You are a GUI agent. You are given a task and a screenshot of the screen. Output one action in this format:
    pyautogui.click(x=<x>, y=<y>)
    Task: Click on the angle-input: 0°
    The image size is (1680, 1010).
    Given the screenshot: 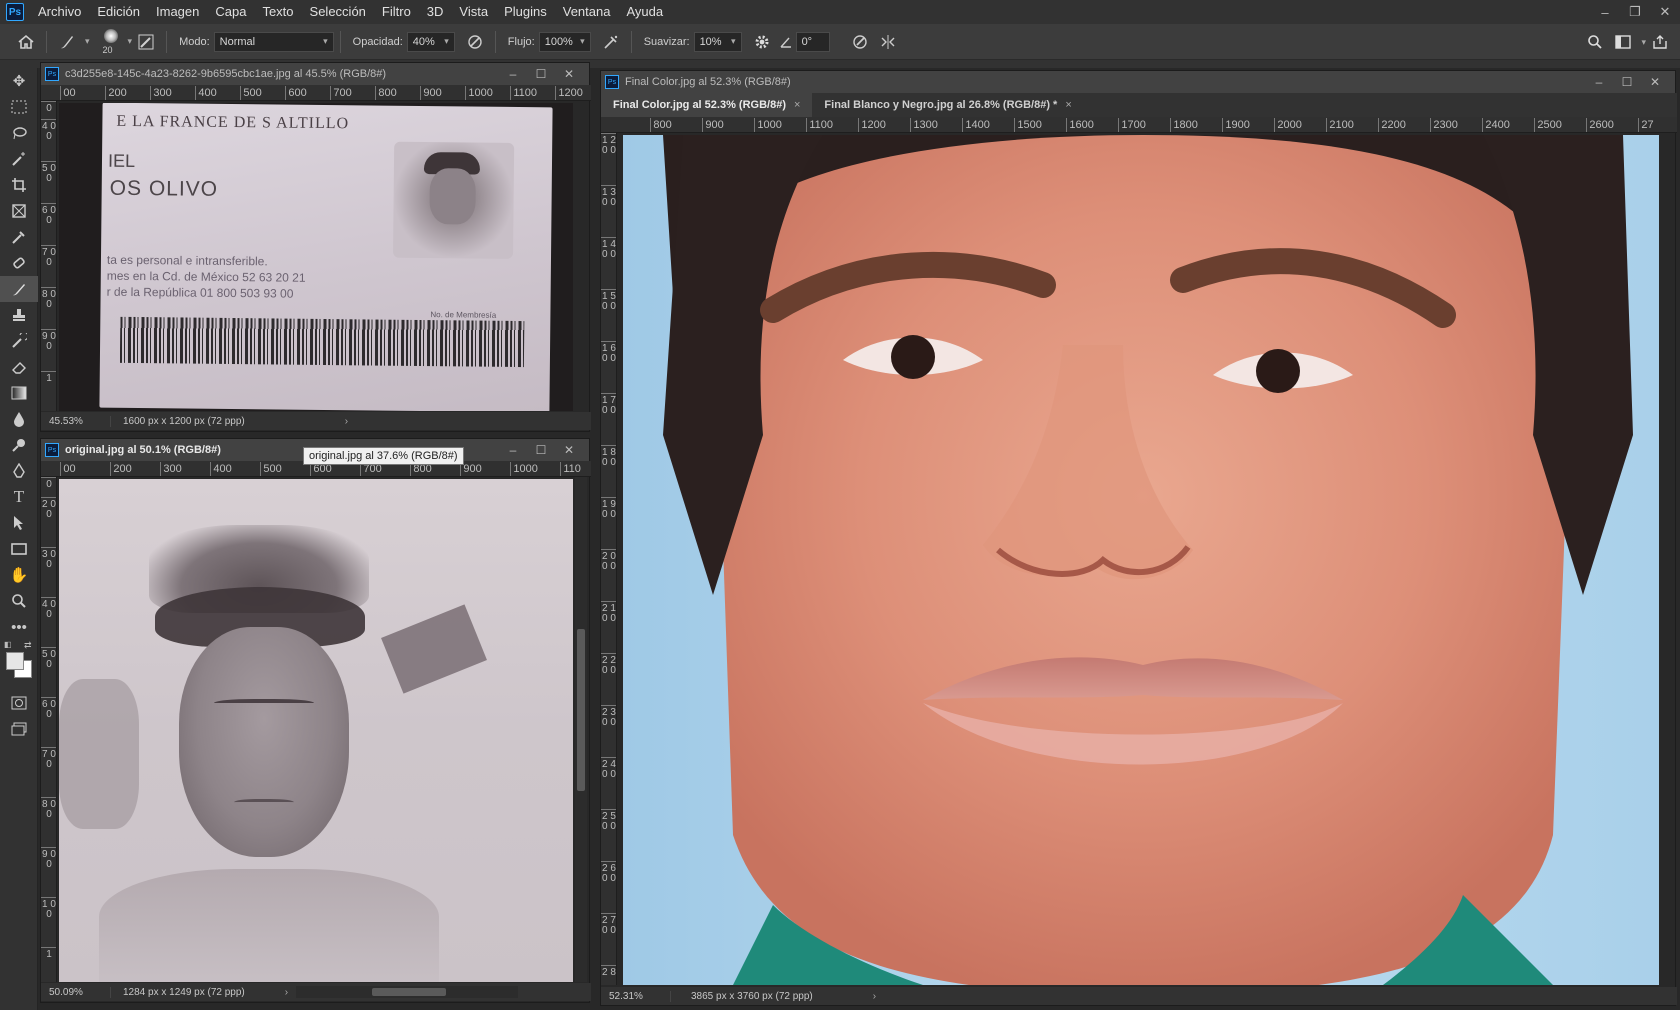 What is the action you would take?
    pyautogui.click(x=812, y=41)
    